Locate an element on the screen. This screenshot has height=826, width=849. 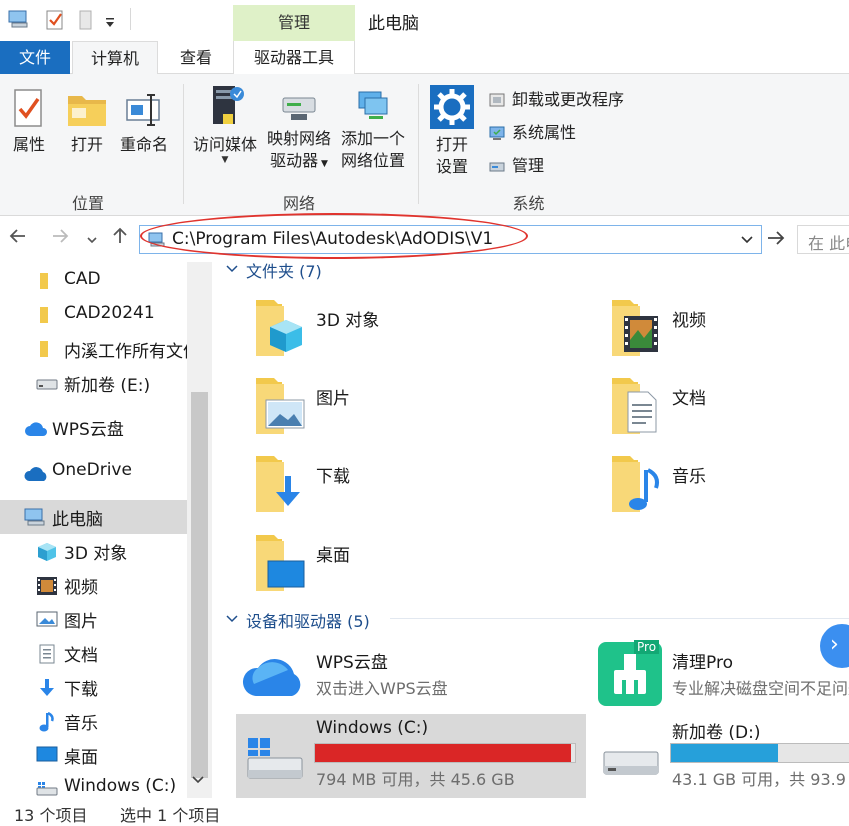
uninstall-program-button: 卸载或更改程序 is located at coordinates (568, 100).